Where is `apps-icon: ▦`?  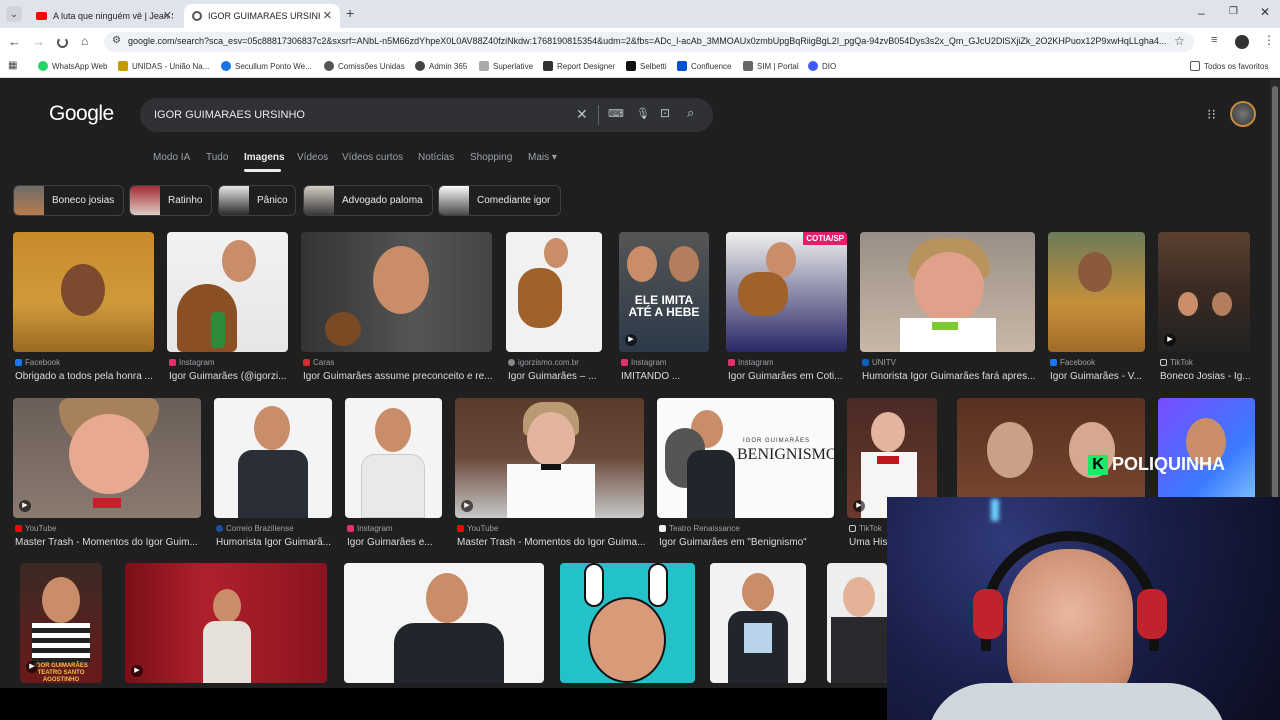
apps-icon: ▦ is located at coordinates (12, 65).